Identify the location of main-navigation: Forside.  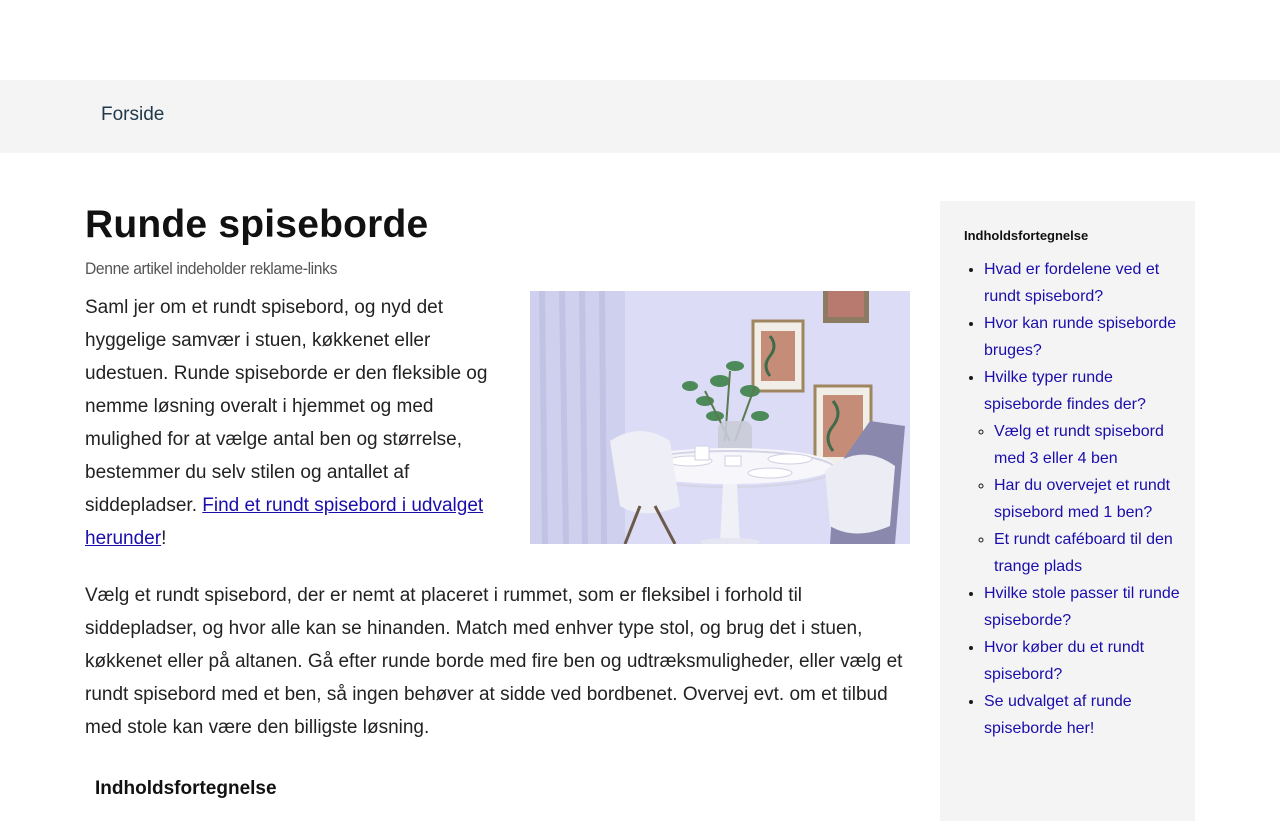
(640, 116).